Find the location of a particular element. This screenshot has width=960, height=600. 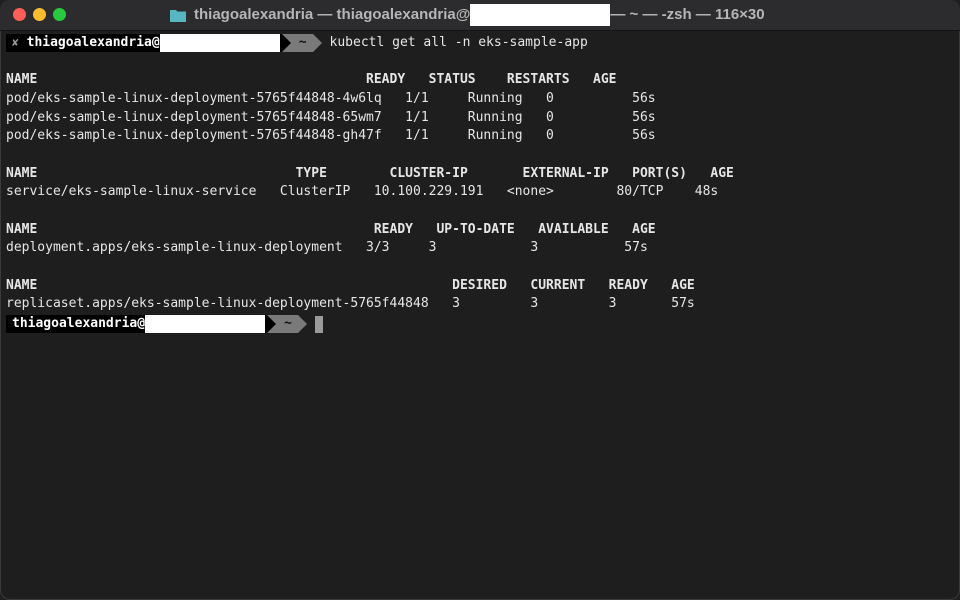

close-button is located at coordinates (19, 14).